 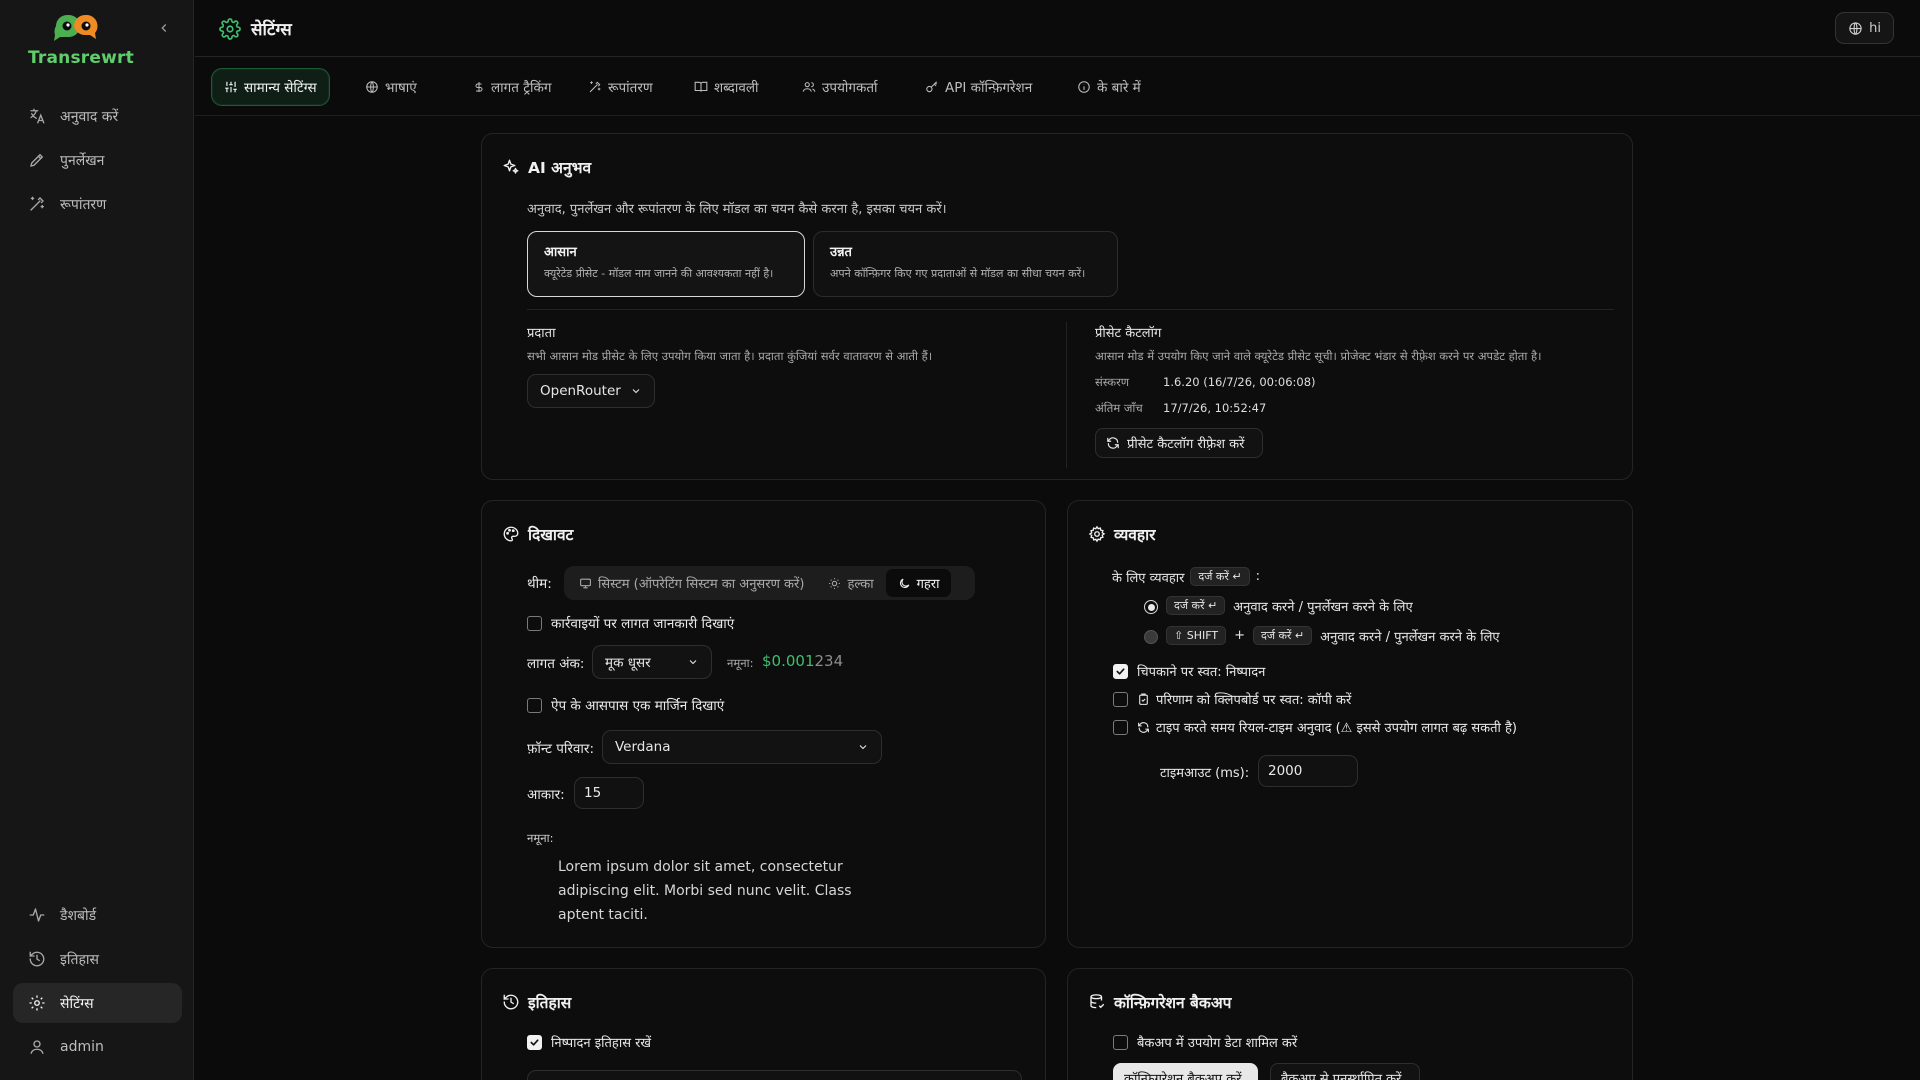 What do you see at coordinates (97, 915) in the screenshot?
I see `sidebar-item-dashboard: डैशबोर्ड` at bounding box center [97, 915].